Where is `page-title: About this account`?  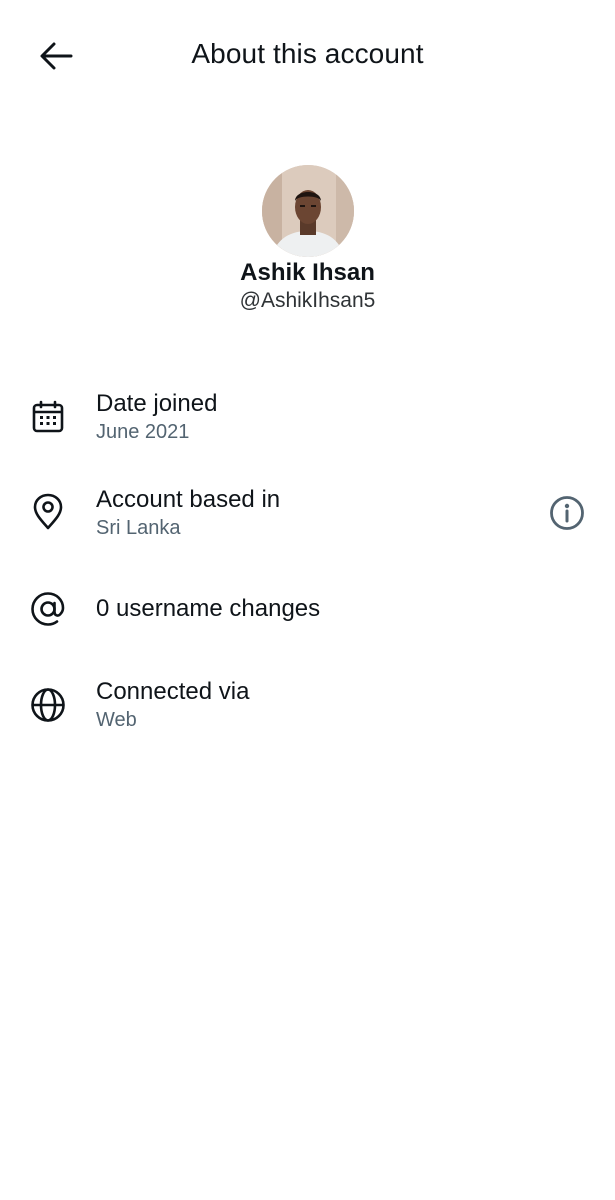
page-title: About this account is located at coordinates (307, 53).